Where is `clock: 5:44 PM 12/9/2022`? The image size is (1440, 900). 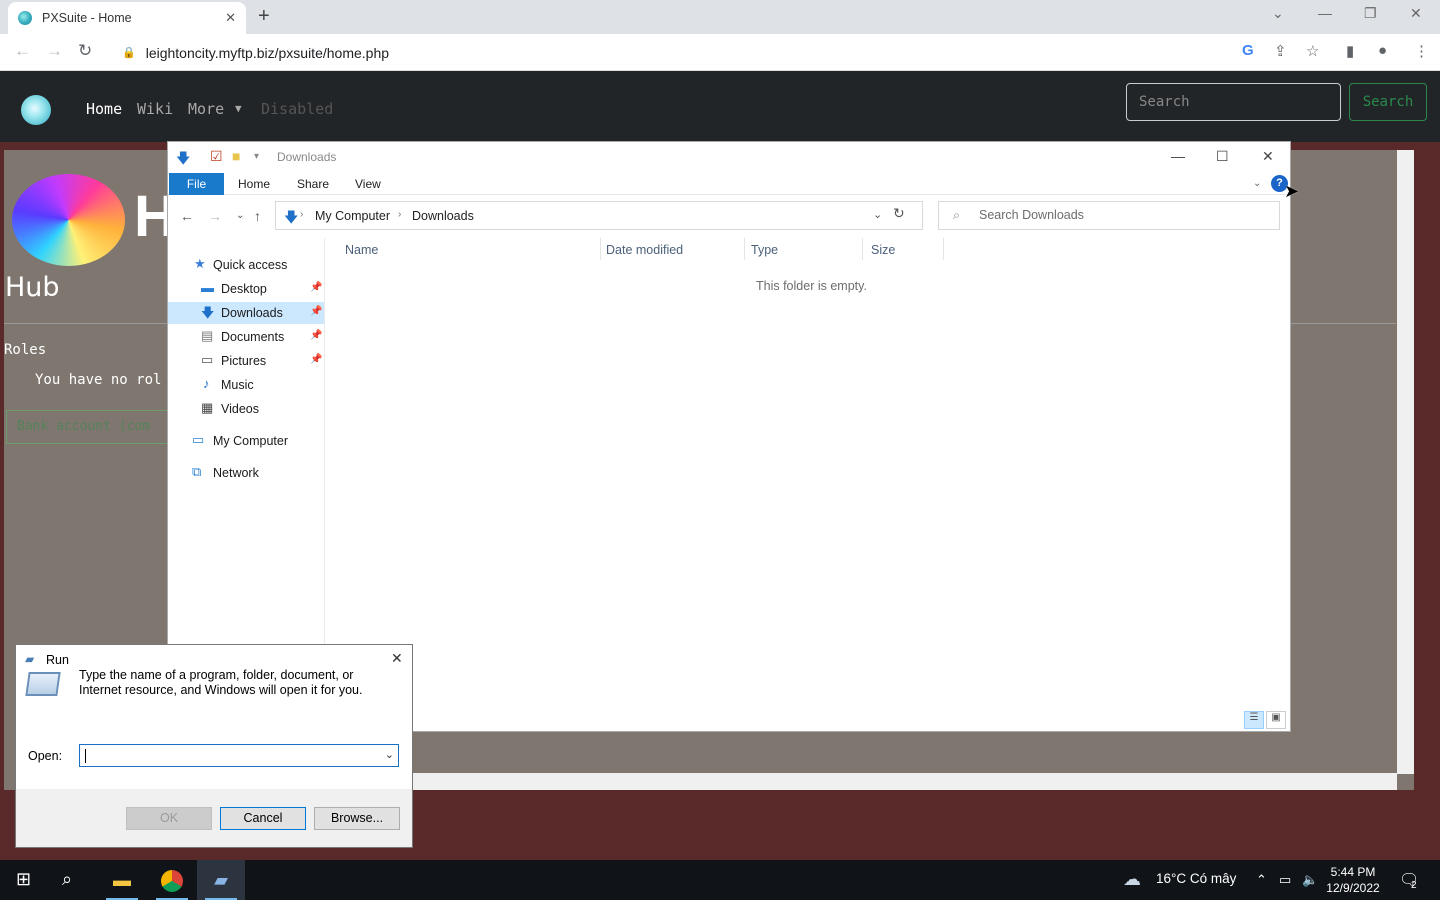 clock: 5:44 PM 12/9/2022 is located at coordinates (1353, 880).